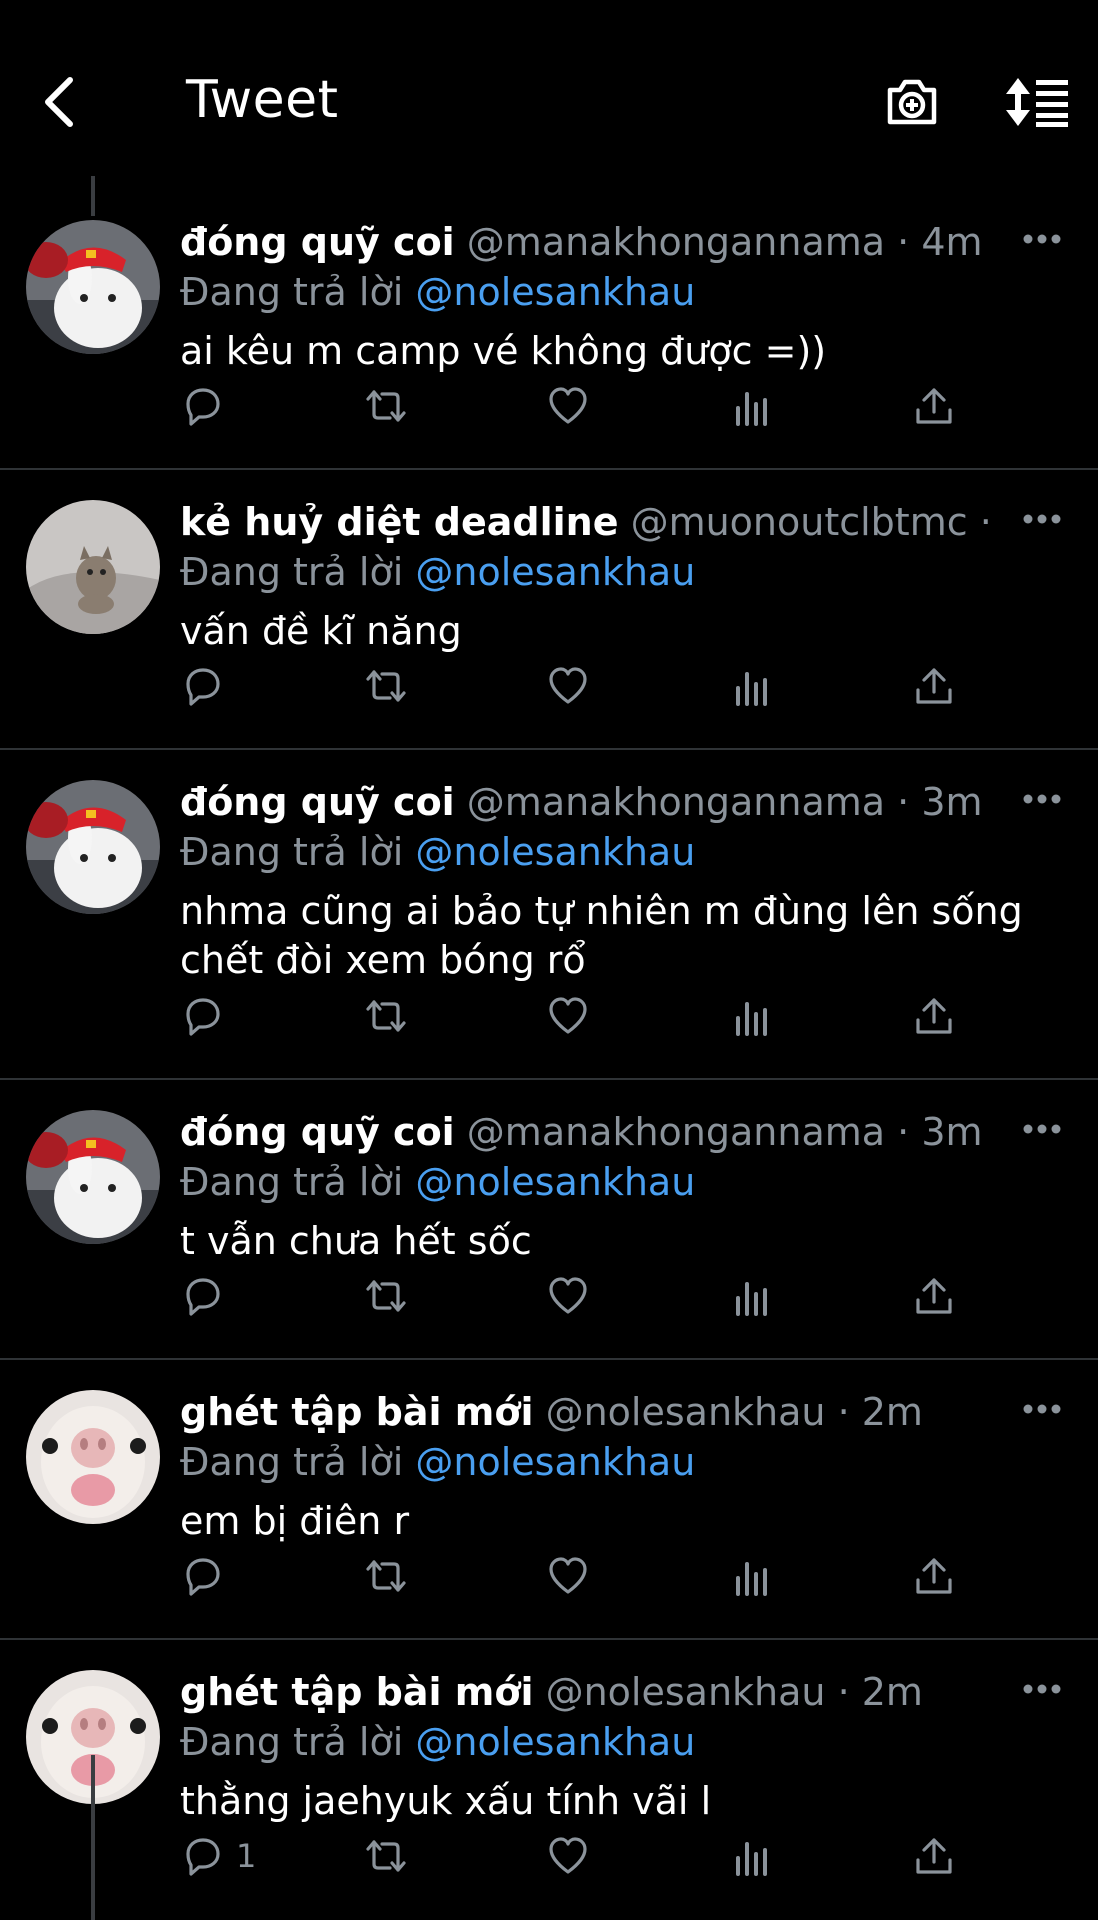 The height and width of the screenshot is (1920, 1098). I want to click on tweet-header: đóng quỹ coi @manakhongannama · 4m, so click(584, 242).